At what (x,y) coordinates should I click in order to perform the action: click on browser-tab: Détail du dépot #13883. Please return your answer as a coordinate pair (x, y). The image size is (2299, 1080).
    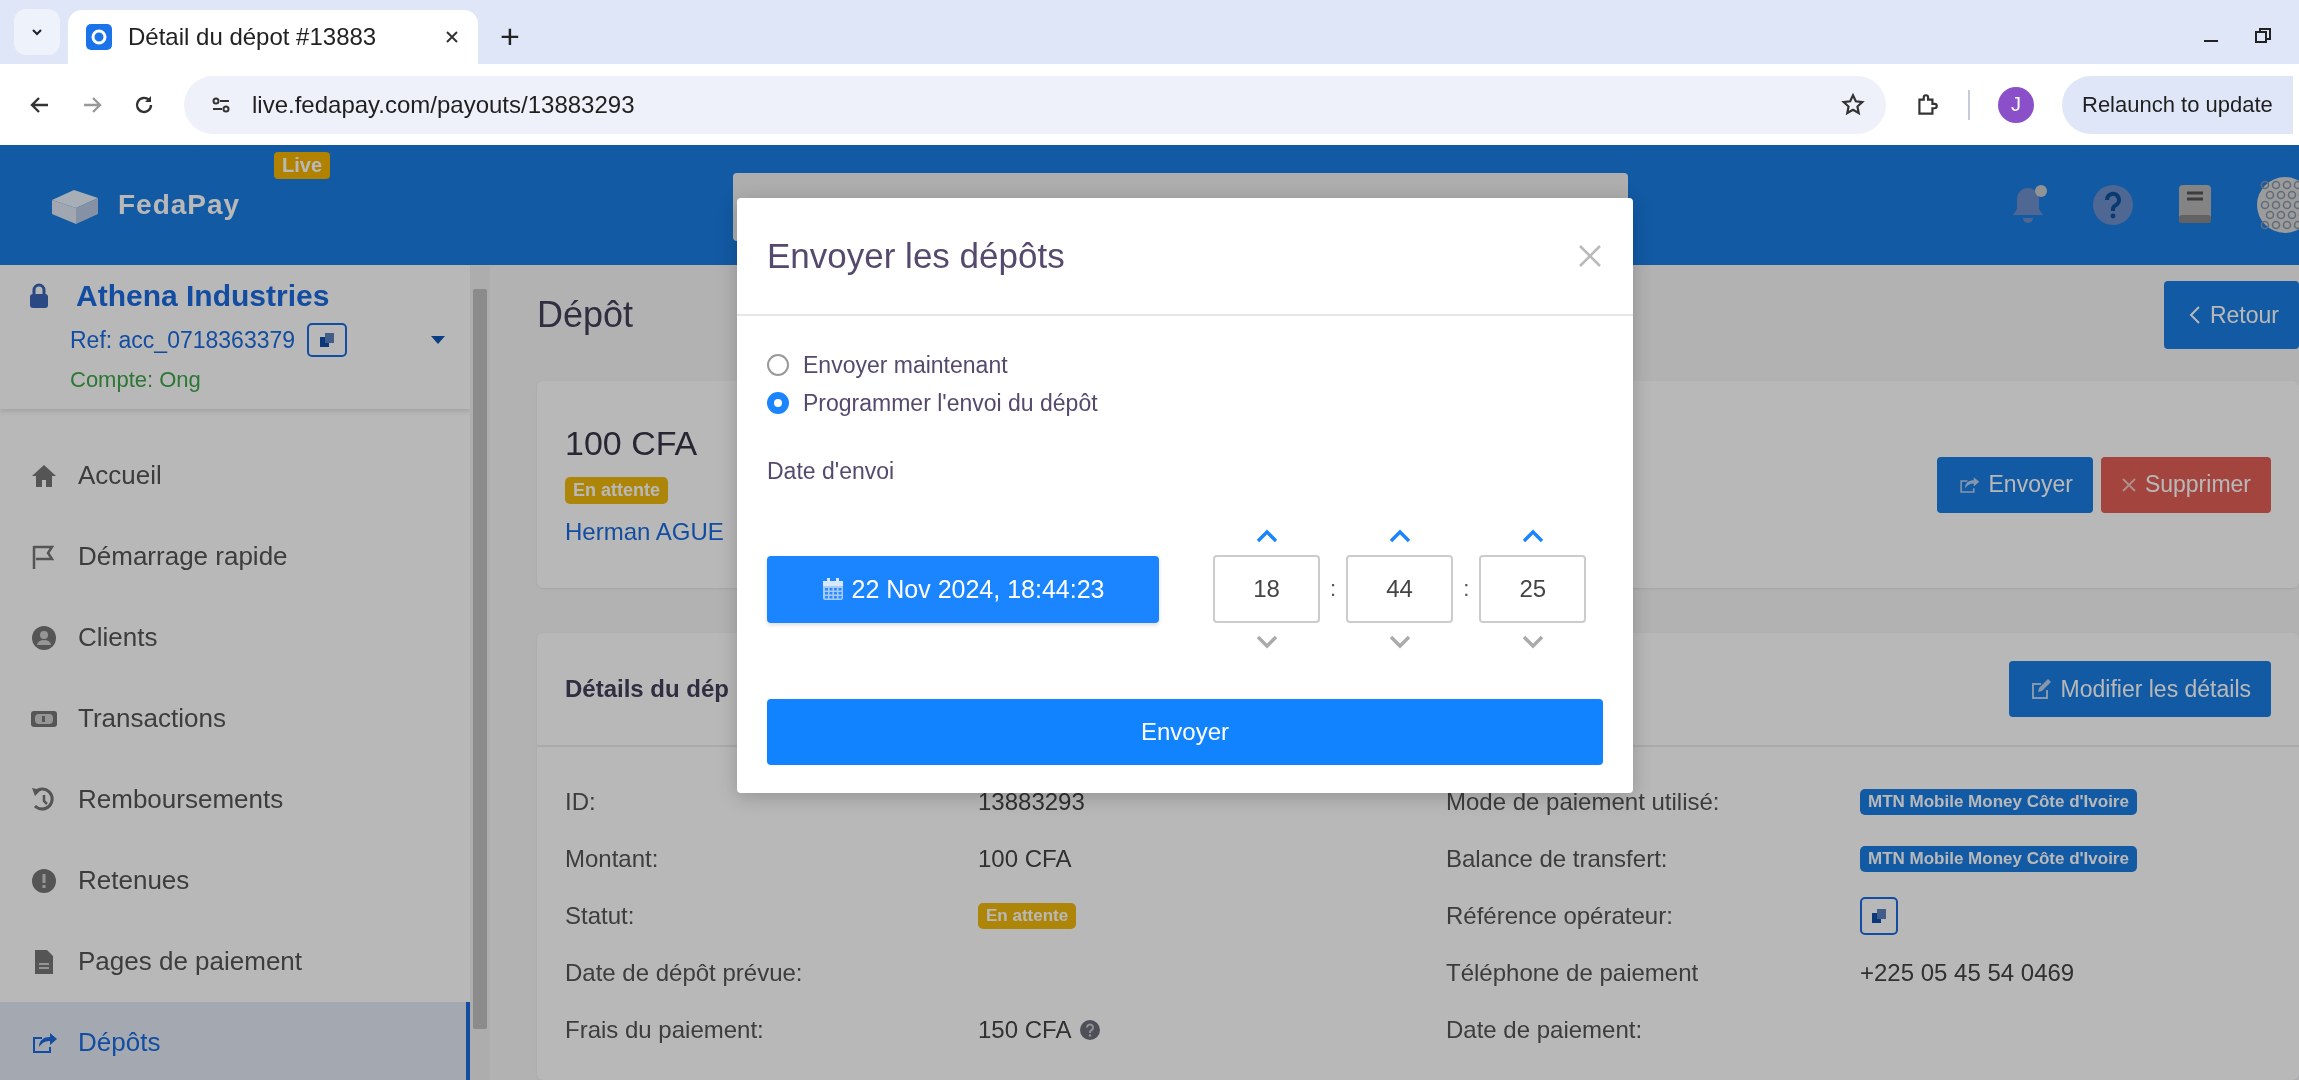
    Looking at the image, I should click on (273, 37).